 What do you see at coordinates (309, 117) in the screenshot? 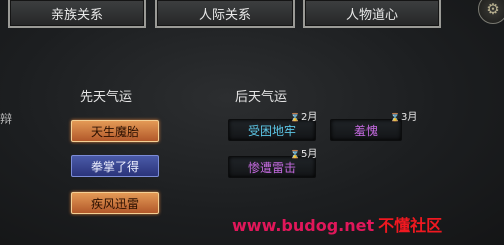
I see `event-month-label: 2月` at bounding box center [309, 117].